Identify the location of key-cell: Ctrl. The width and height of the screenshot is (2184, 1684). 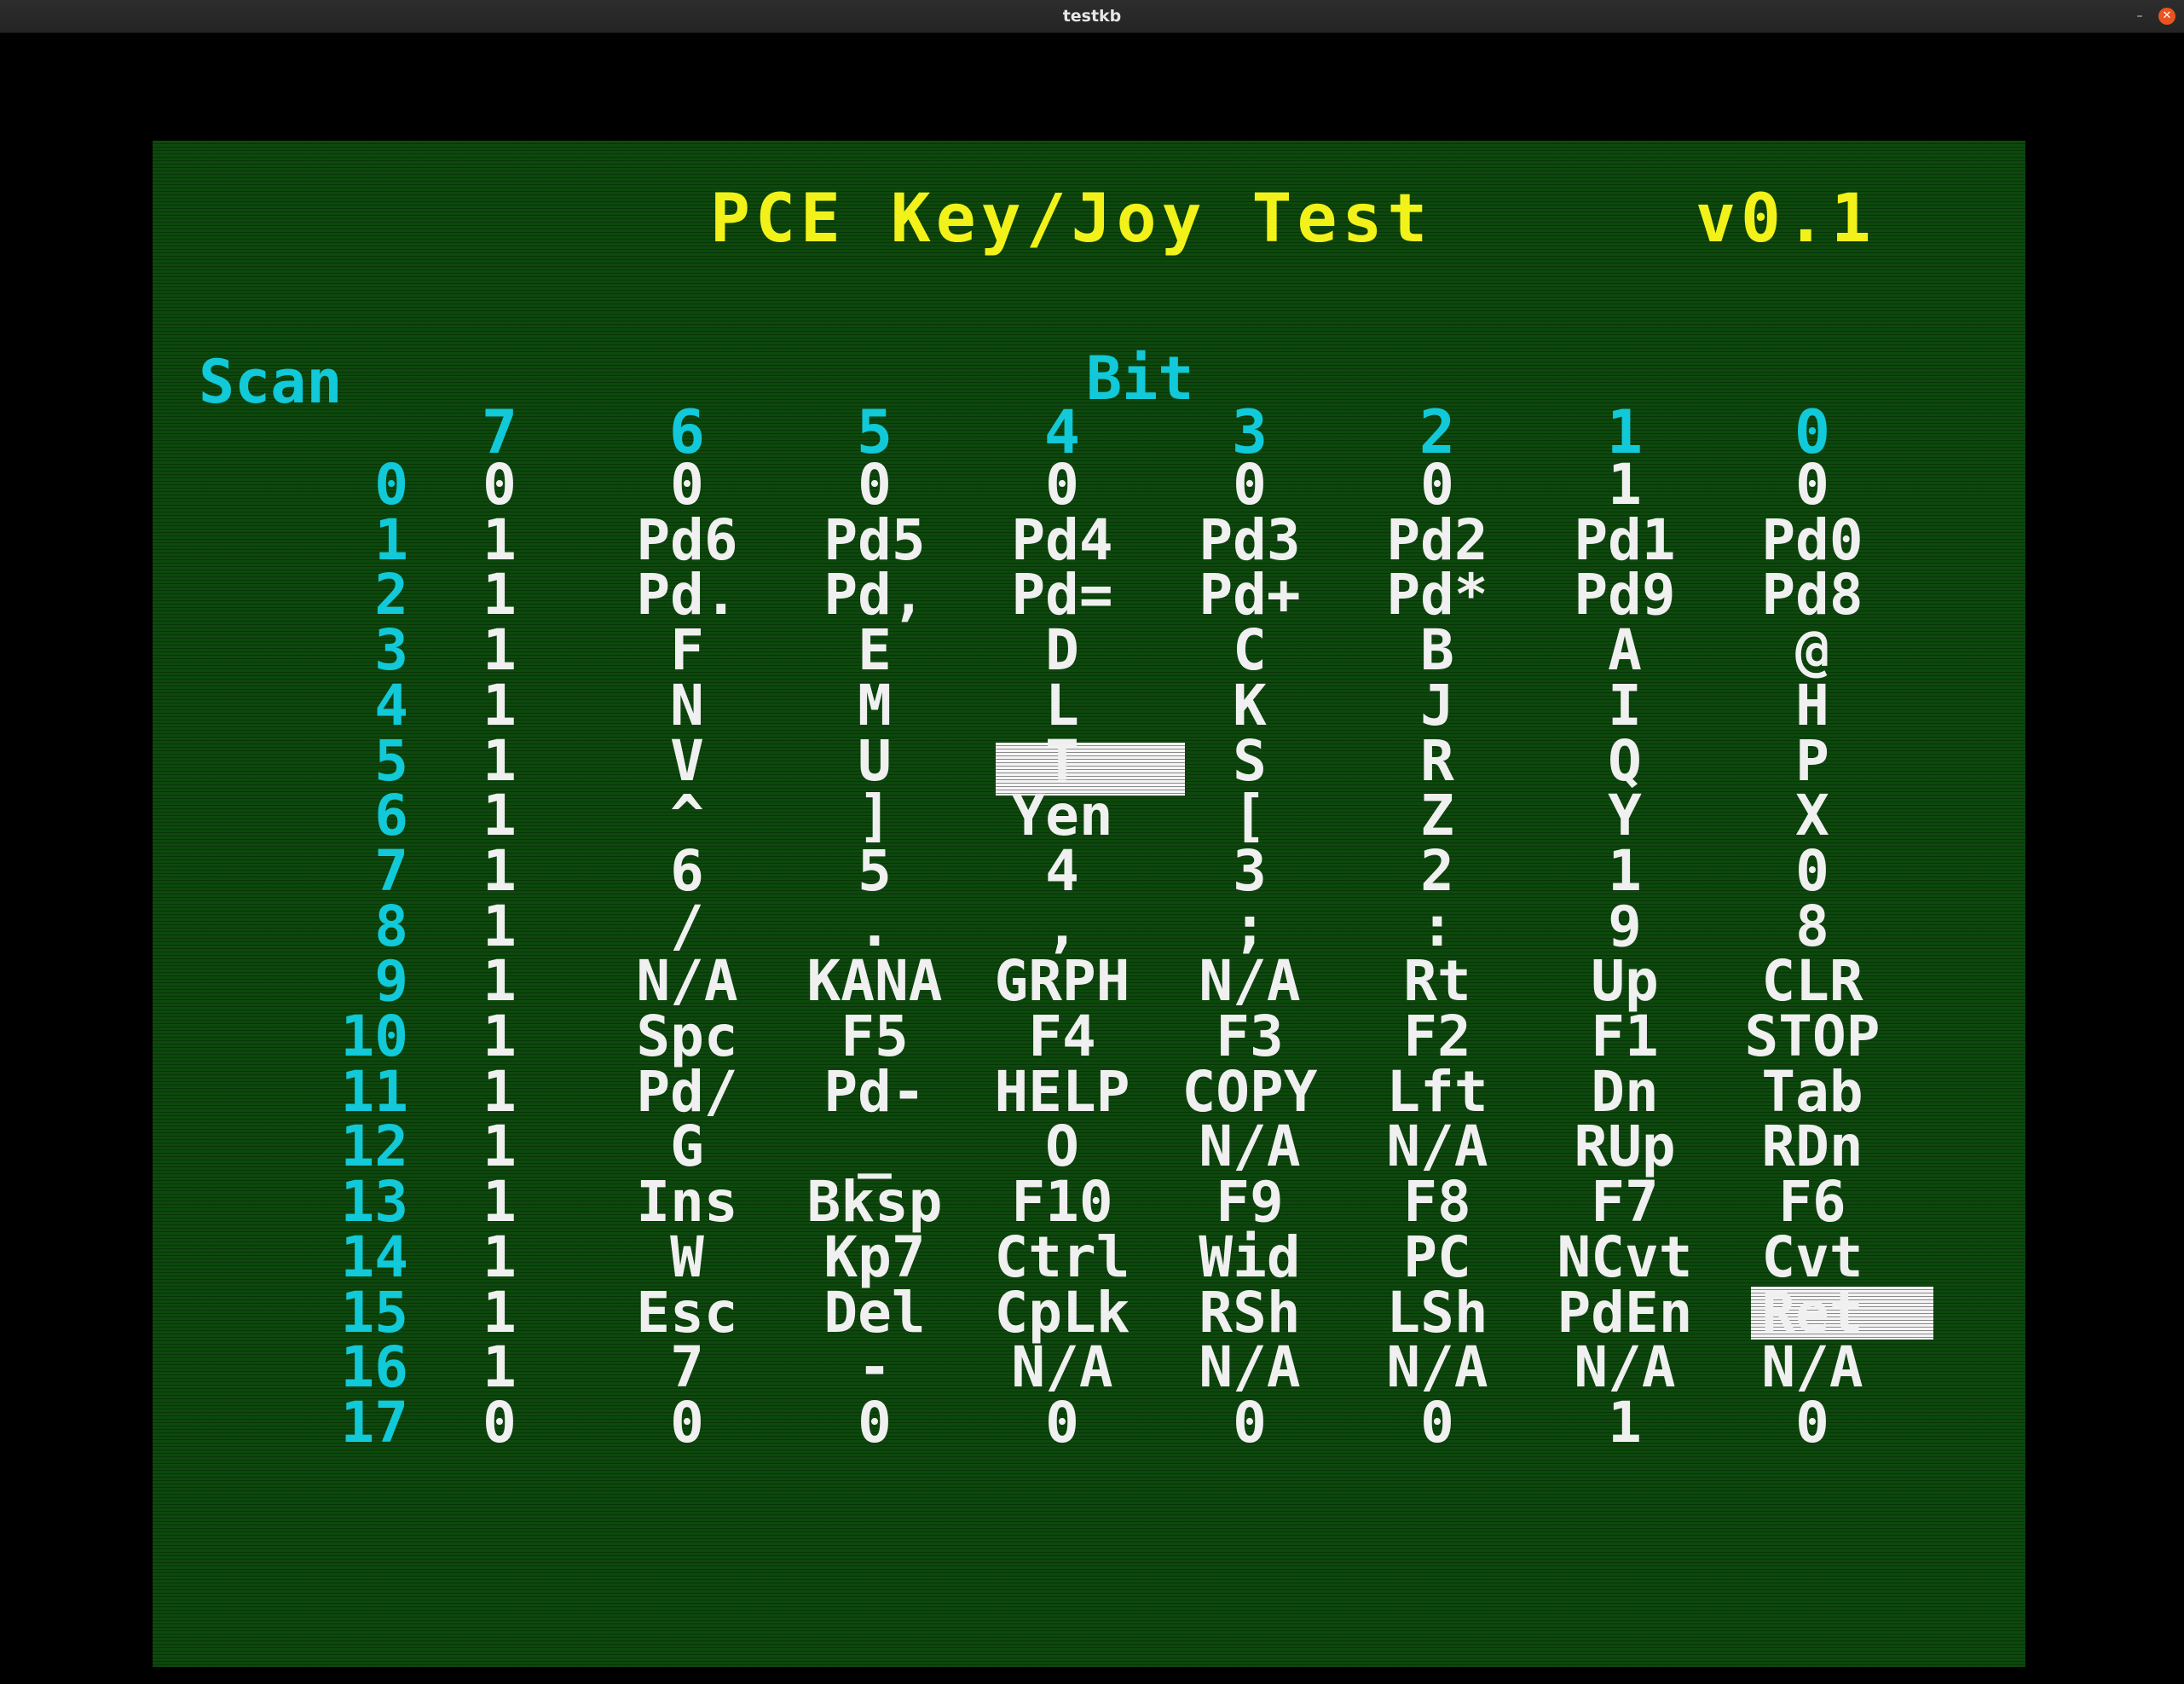
(1062, 1257).